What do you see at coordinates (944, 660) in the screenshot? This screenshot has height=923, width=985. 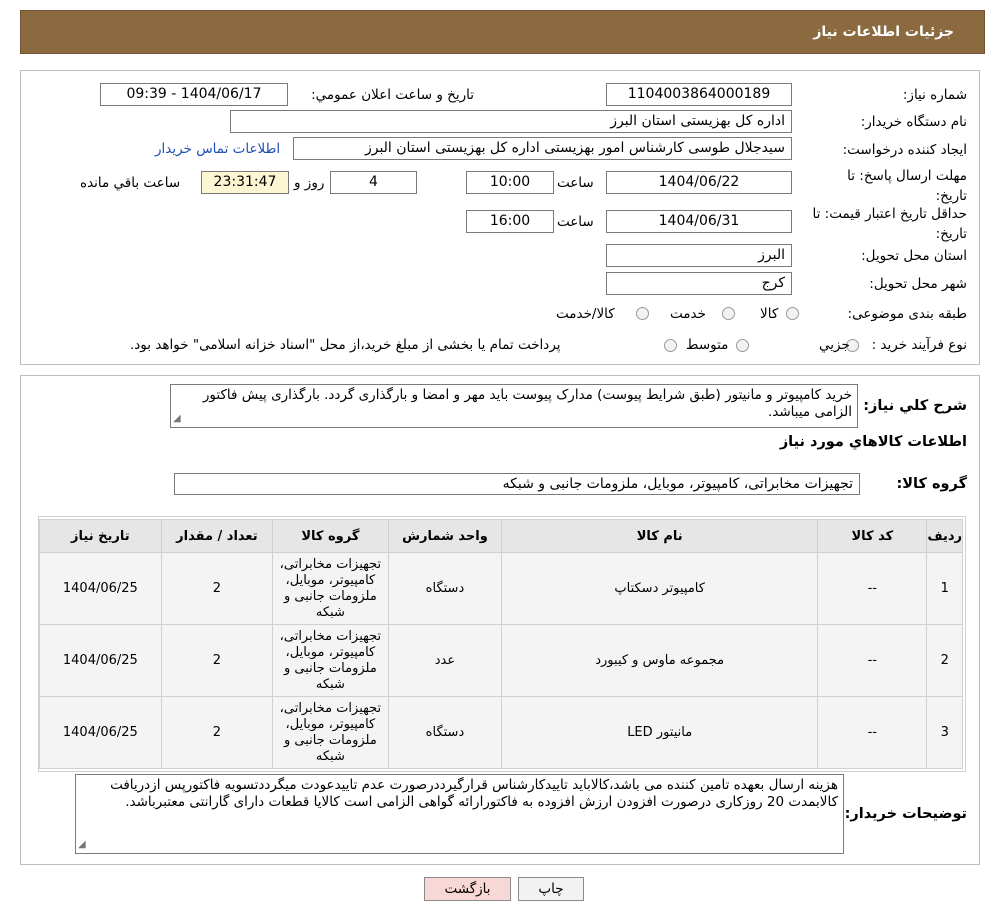 I see `cell-row: 2` at bounding box center [944, 660].